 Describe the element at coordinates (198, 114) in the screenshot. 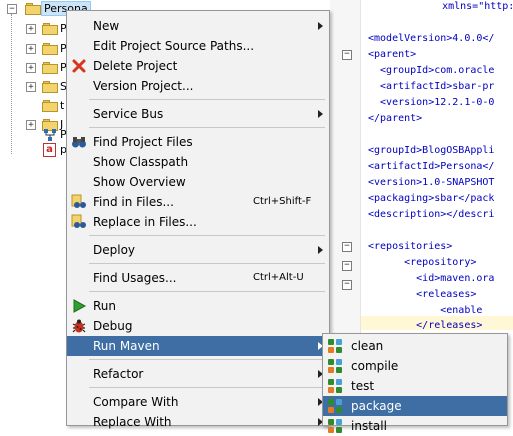

I see `menu-item-service-bus: Service Bus` at that location.